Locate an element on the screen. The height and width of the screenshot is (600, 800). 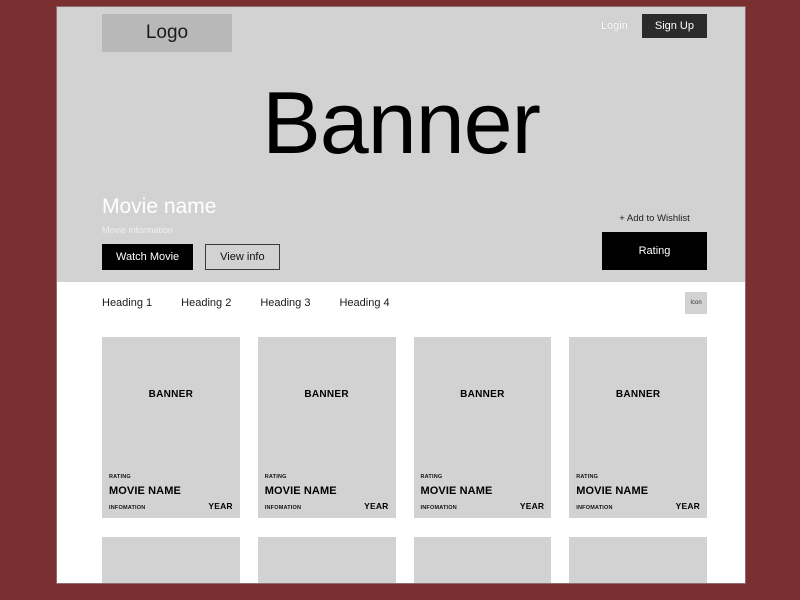
logo-label: Logo is located at coordinates (167, 32).